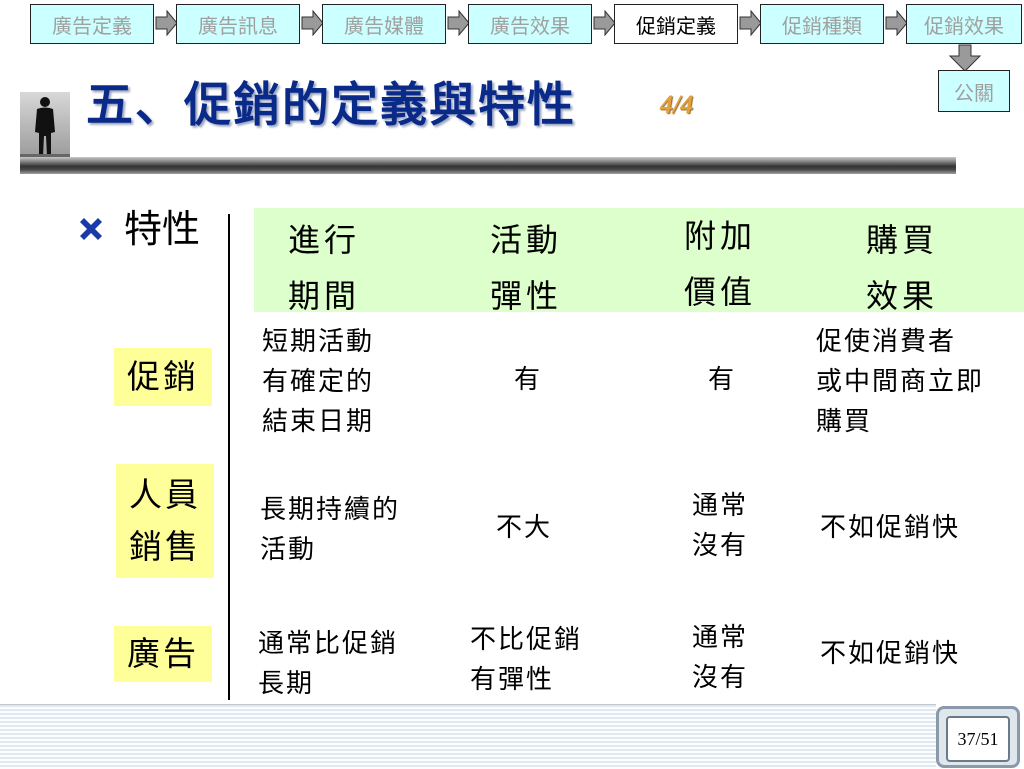 The image size is (1024, 769). I want to click on row-label-advertising: 廣告, so click(163, 654).